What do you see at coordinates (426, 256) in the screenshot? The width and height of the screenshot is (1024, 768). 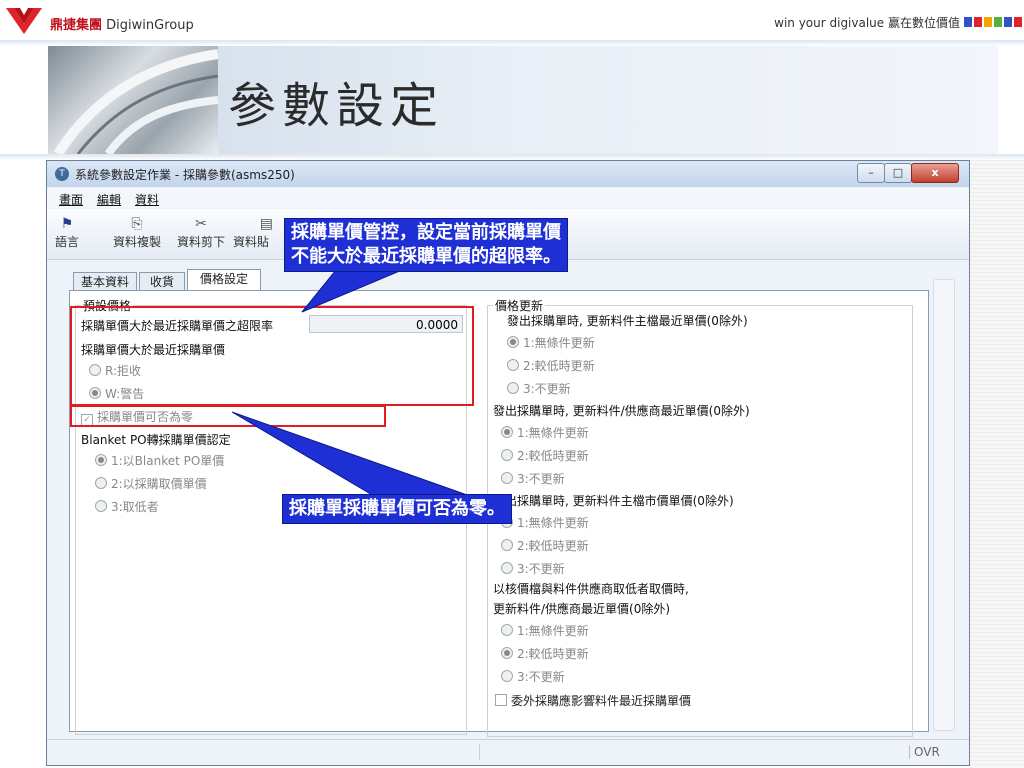 I see `callout-rate-line2: 不能大於最近採購單價的超限率。` at bounding box center [426, 256].